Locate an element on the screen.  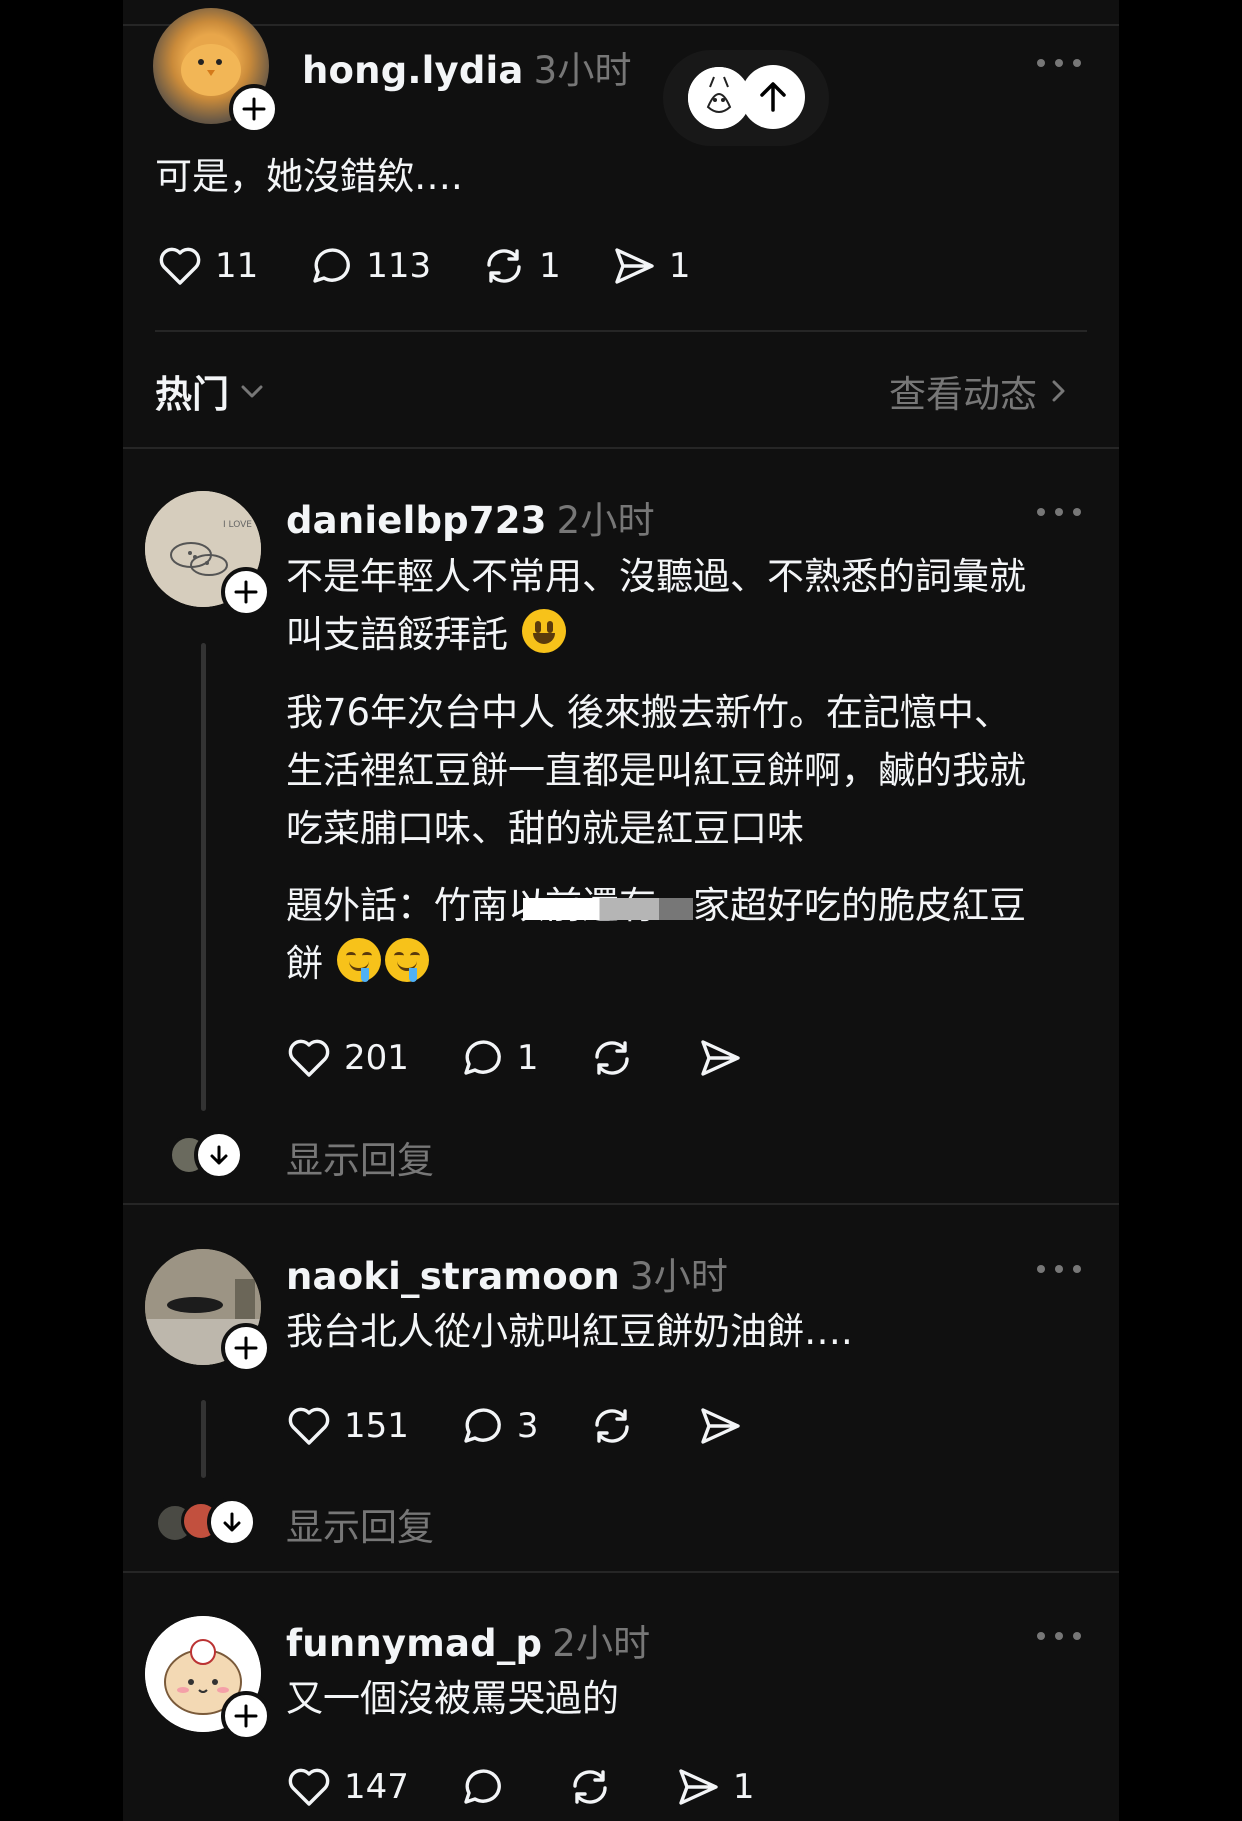
comment-button: 113 is located at coordinates (368, 266).